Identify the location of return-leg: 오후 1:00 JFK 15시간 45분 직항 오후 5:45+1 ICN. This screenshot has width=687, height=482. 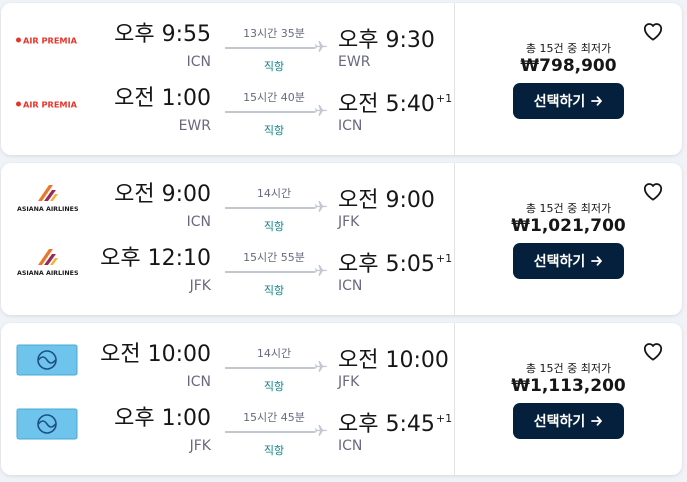
(227, 427).